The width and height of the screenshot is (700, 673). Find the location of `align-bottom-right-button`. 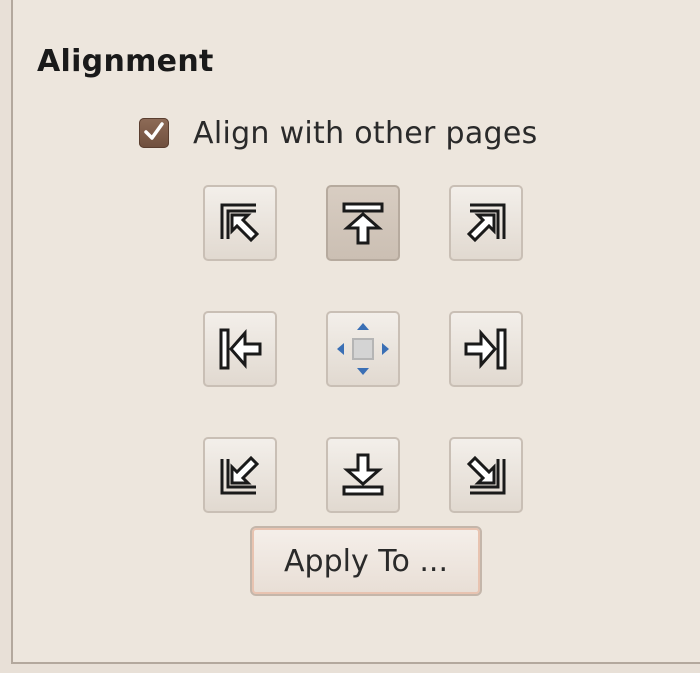

align-bottom-right-button is located at coordinates (486, 475).